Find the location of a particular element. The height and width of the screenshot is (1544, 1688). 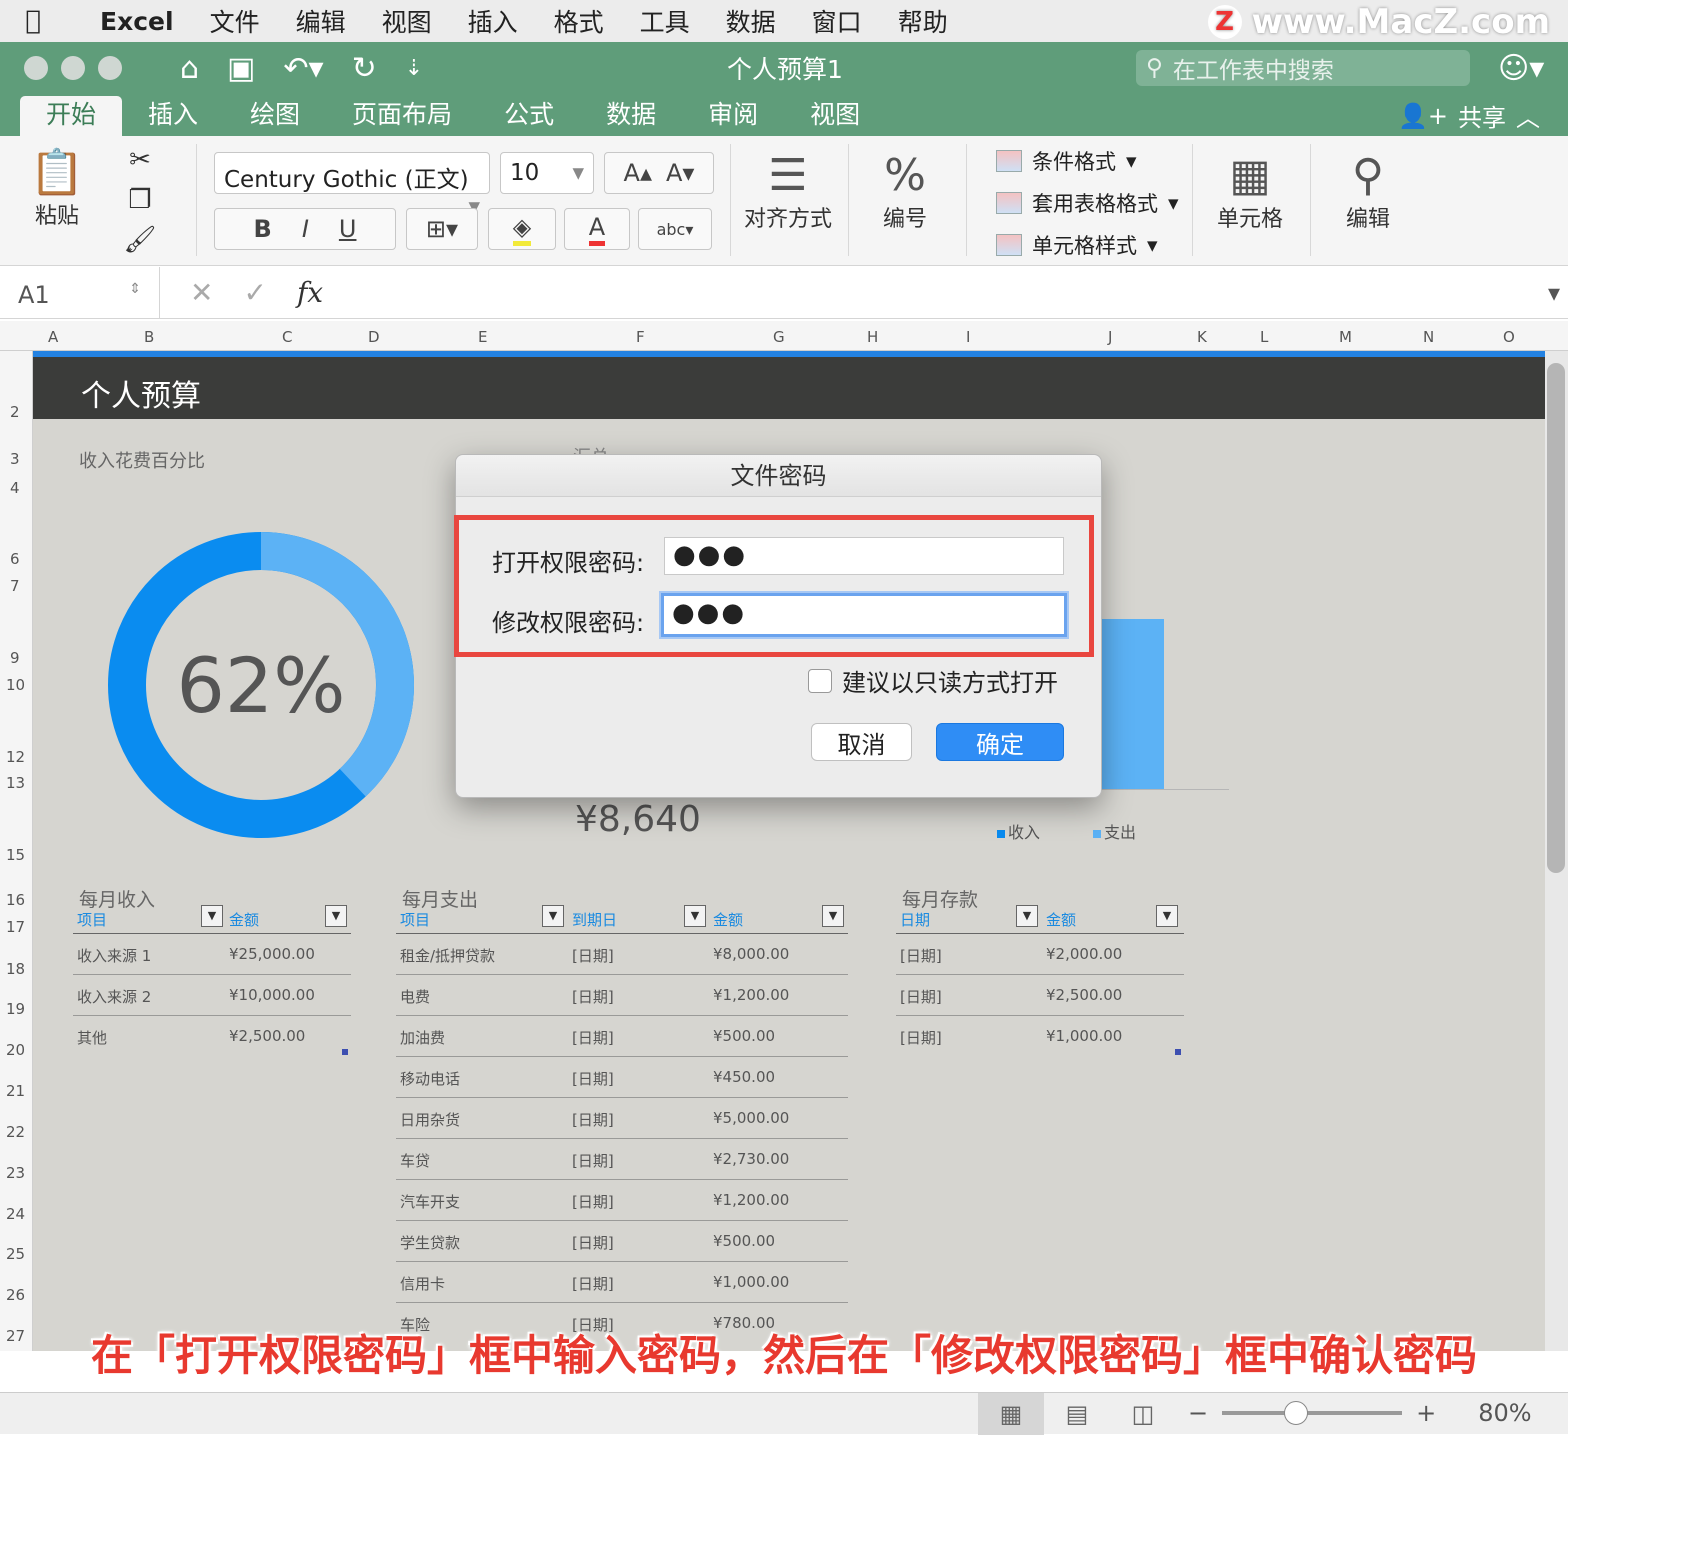

feedback-smiley-icon: ☺▾ is located at coordinates (1521, 68).